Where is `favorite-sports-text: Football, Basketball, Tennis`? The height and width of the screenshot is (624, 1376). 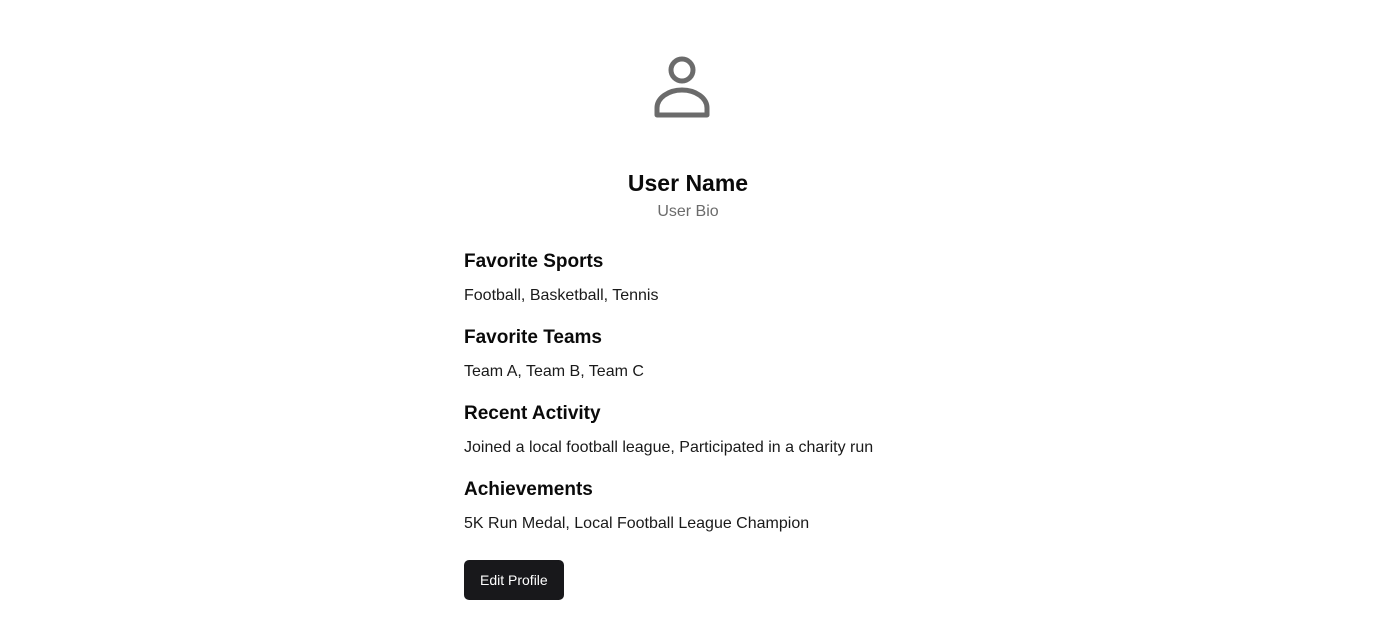
favorite-sports-text: Football, Basketball, Tennis is located at coordinates (561, 295).